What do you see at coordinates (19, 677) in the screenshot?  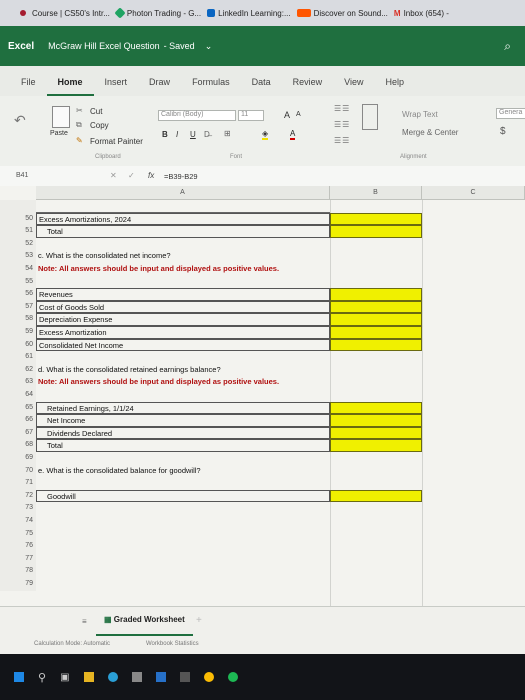 I see `windows-start-icon` at bounding box center [19, 677].